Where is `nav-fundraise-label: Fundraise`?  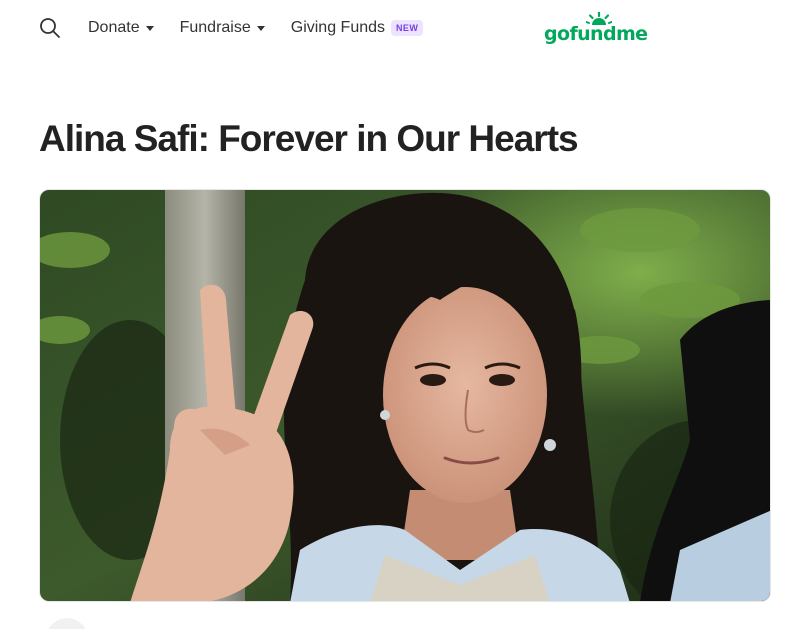
nav-fundraise-label: Fundraise is located at coordinates (215, 27).